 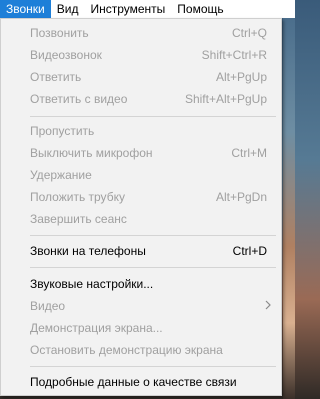 What do you see at coordinates (78, 219) in the screenshot?
I see `menu-item-label: Завершить сеанс` at bounding box center [78, 219].